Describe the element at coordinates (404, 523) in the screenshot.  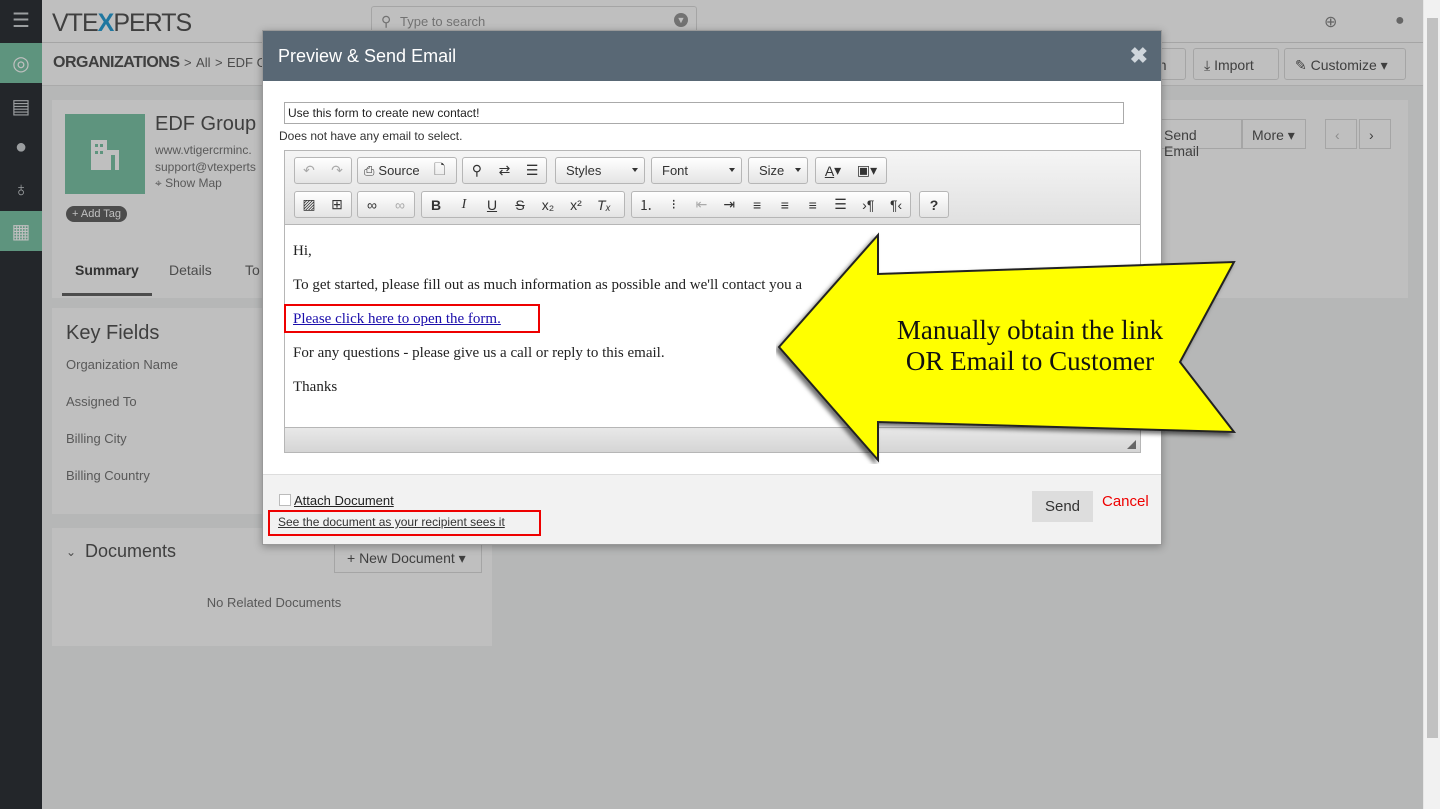
I see `recipient-link-highlight-box` at that location.